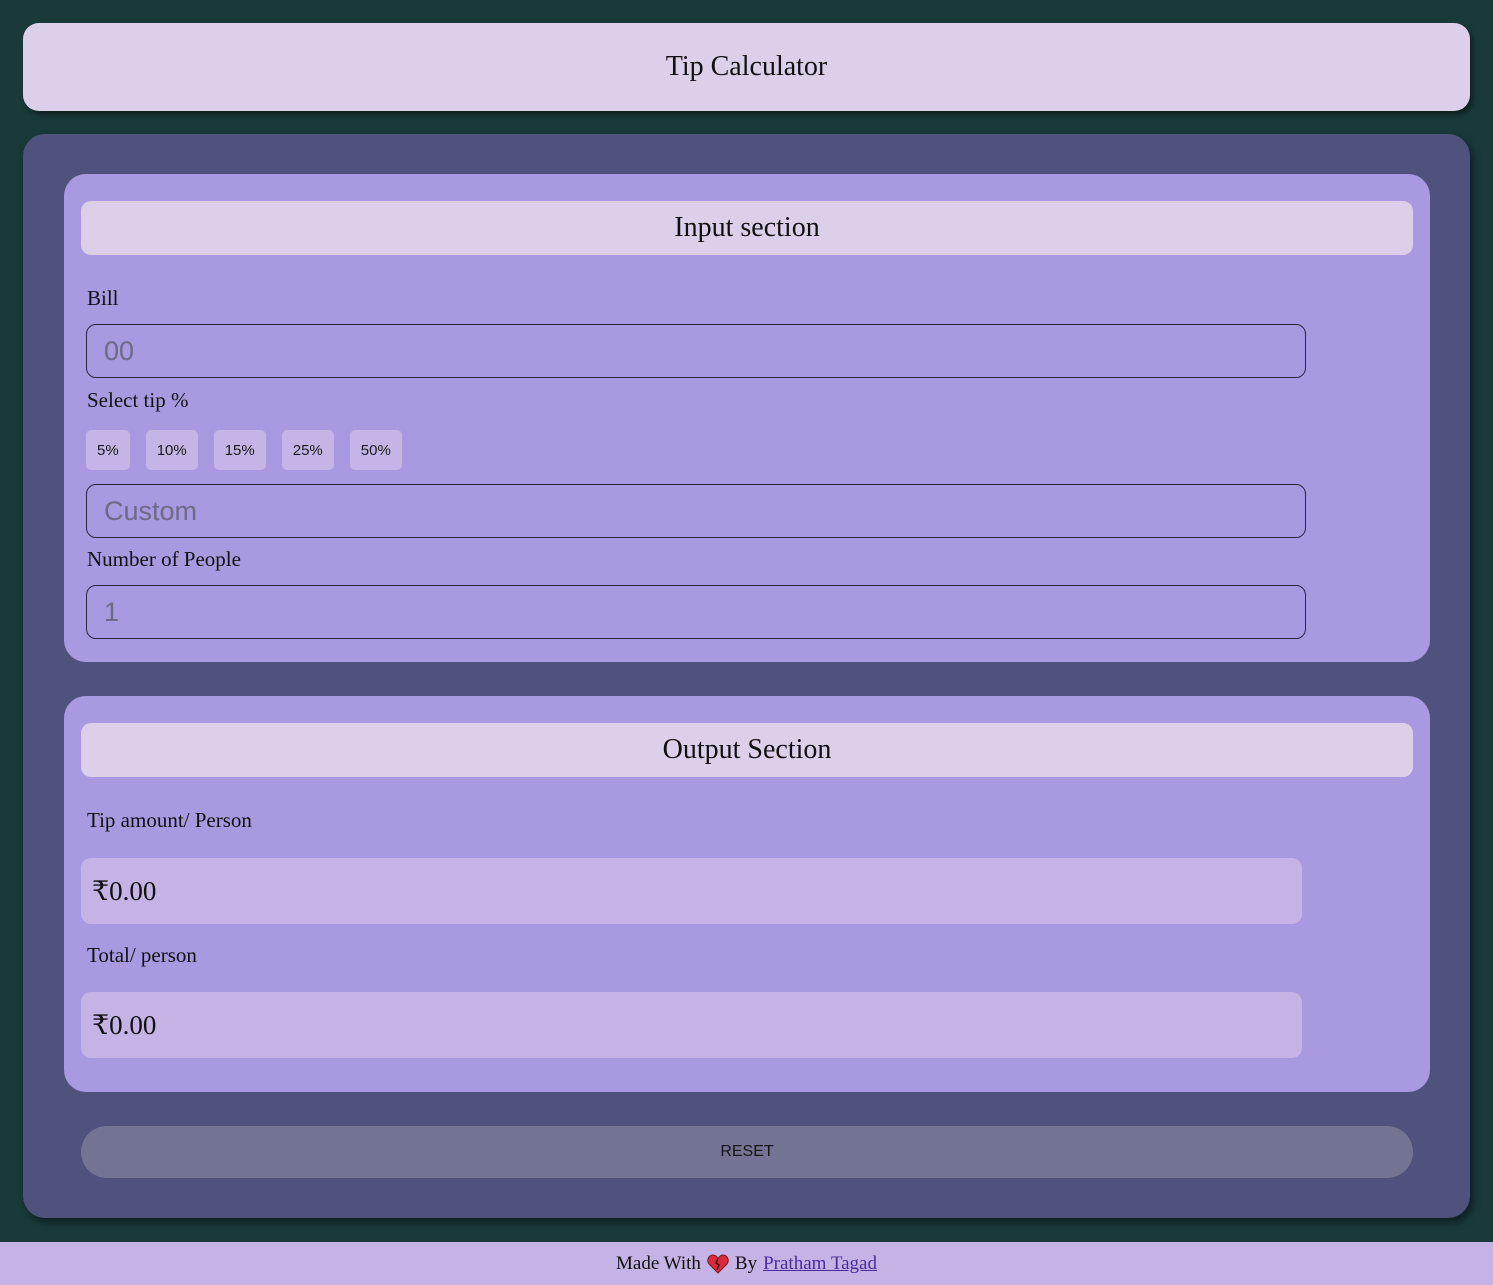 The image size is (1493, 1285). What do you see at coordinates (164, 559) in the screenshot?
I see `people-label: Number of People` at bounding box center [164, 559].